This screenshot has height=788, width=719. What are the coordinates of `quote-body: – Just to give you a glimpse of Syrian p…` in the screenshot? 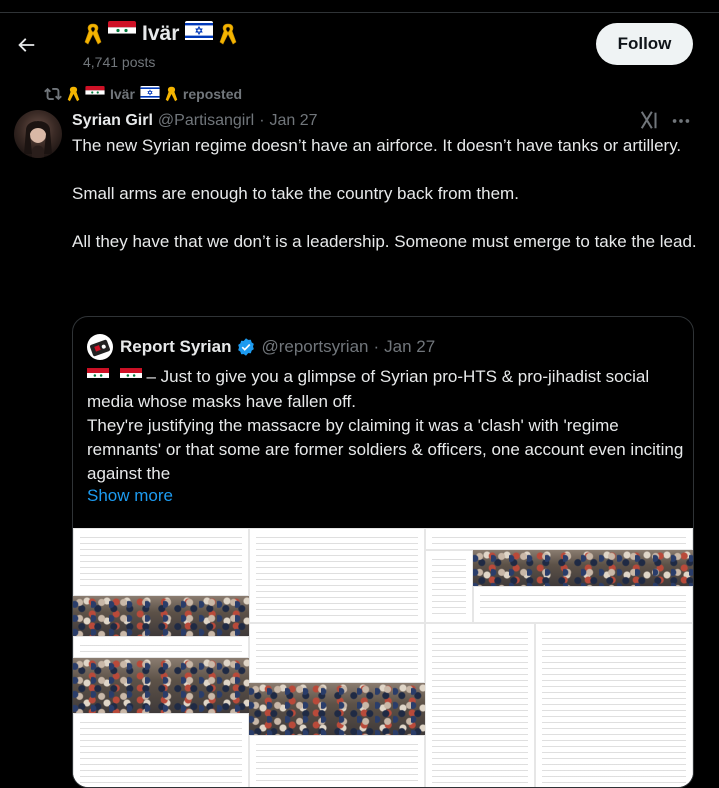 It's located at (385, 425).